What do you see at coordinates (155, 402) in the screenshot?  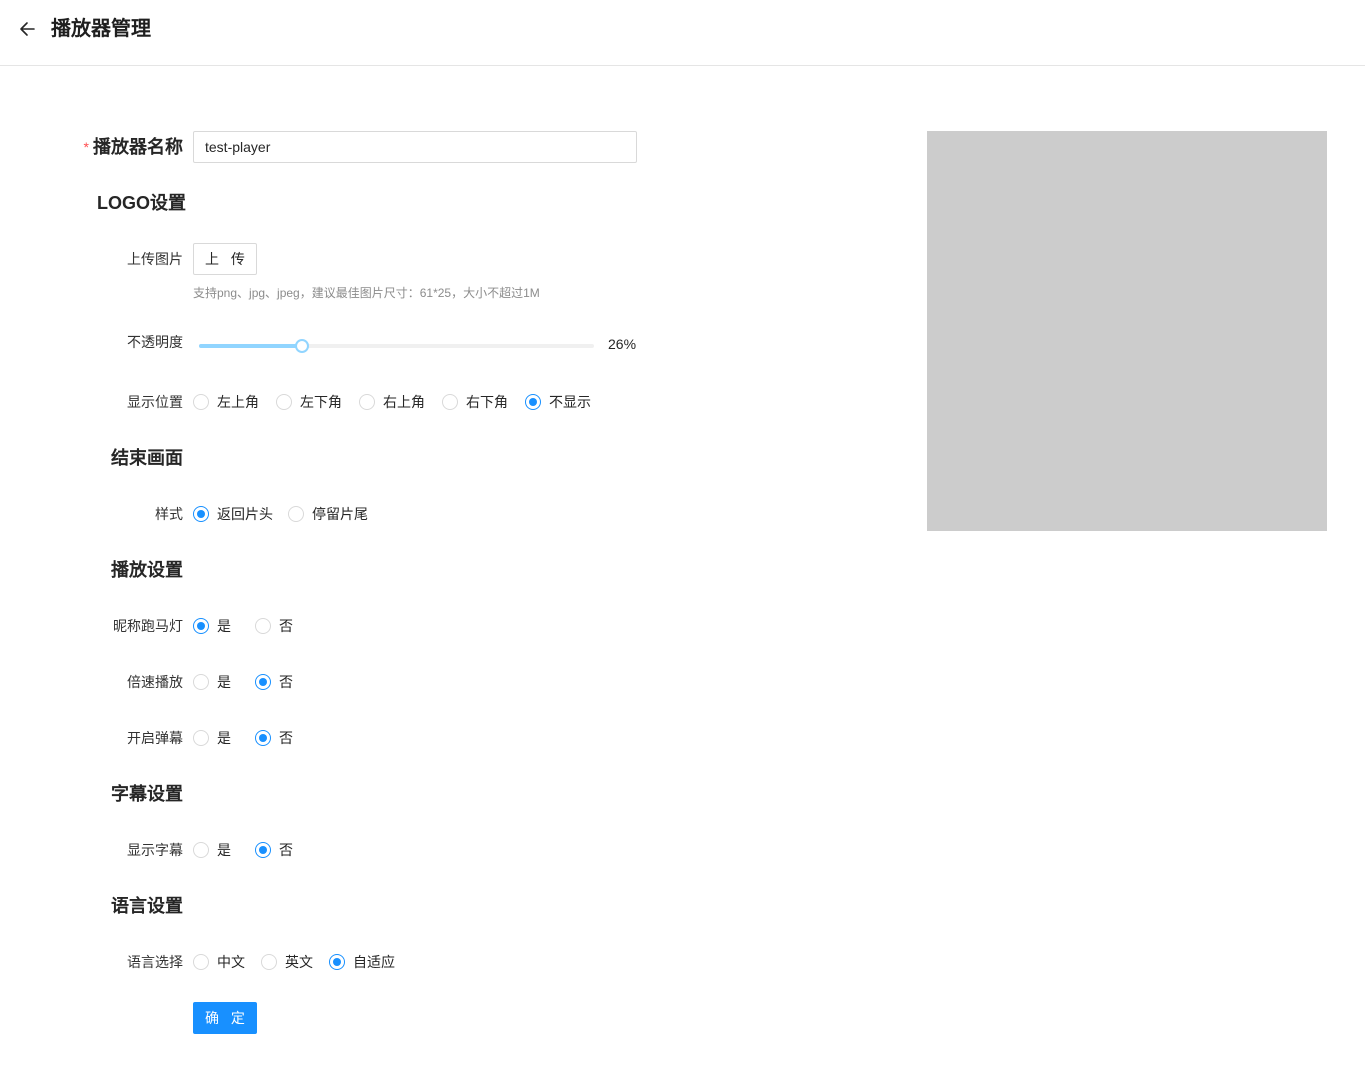 I see `position-label: 显示位置` at bounding box center [155, 402].